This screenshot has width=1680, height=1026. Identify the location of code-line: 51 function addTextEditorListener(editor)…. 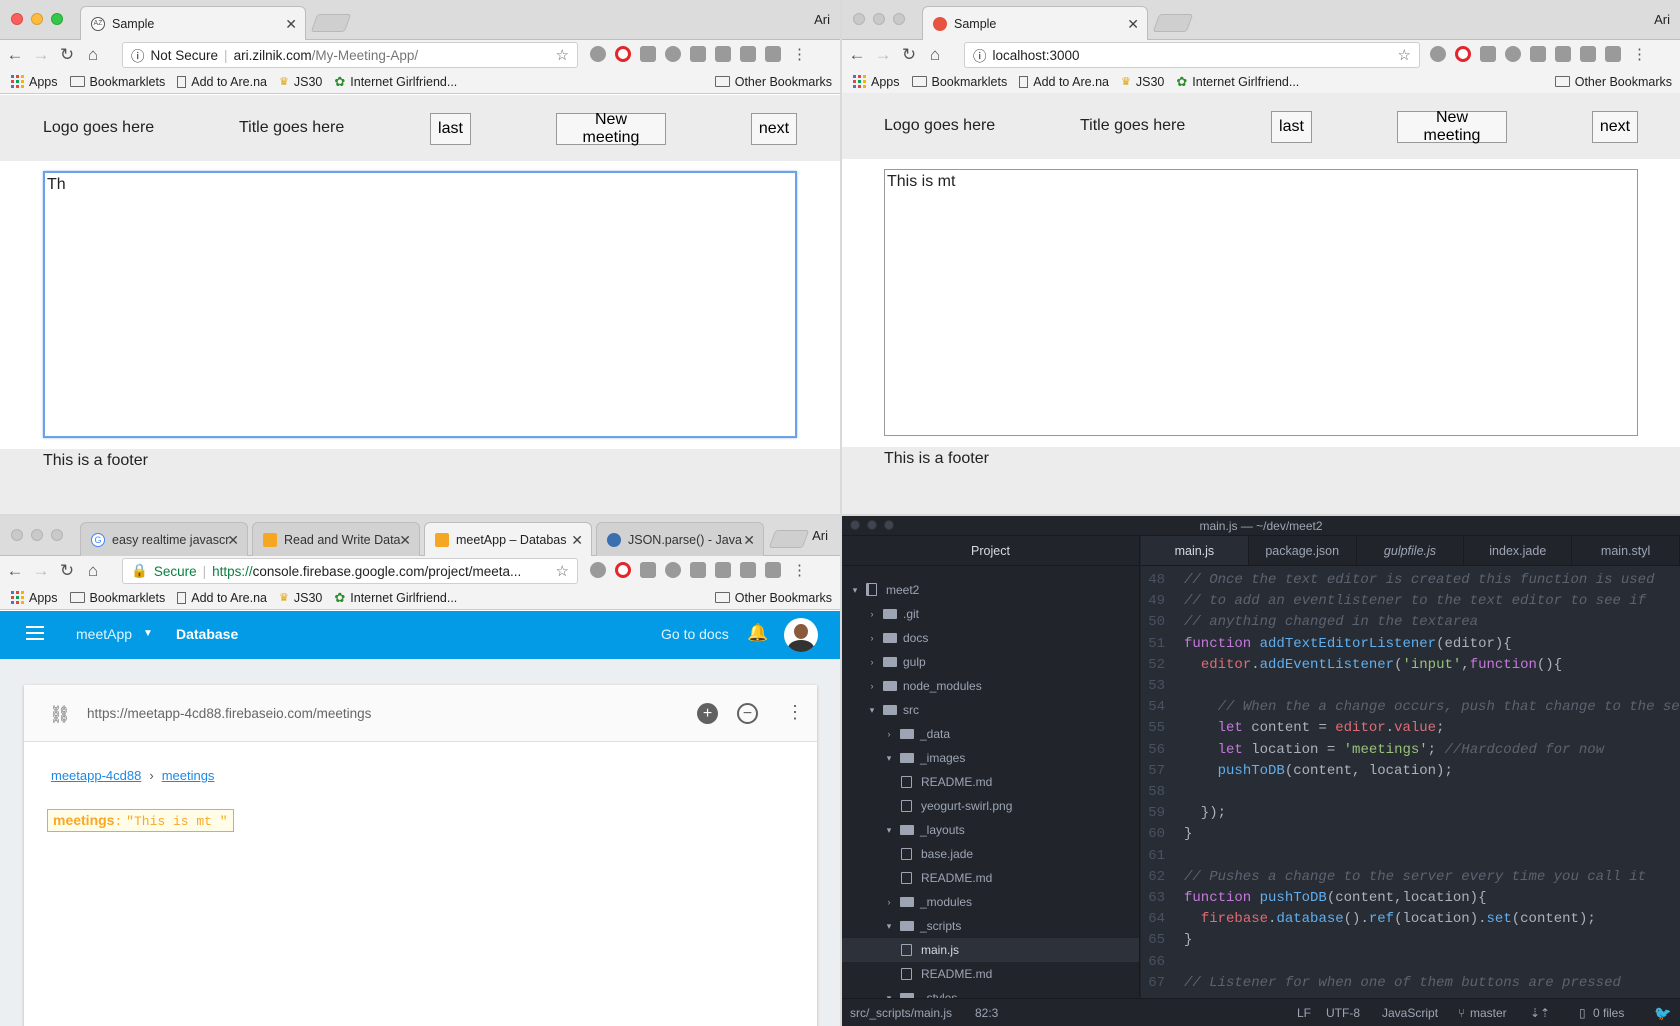
(1410, 644).